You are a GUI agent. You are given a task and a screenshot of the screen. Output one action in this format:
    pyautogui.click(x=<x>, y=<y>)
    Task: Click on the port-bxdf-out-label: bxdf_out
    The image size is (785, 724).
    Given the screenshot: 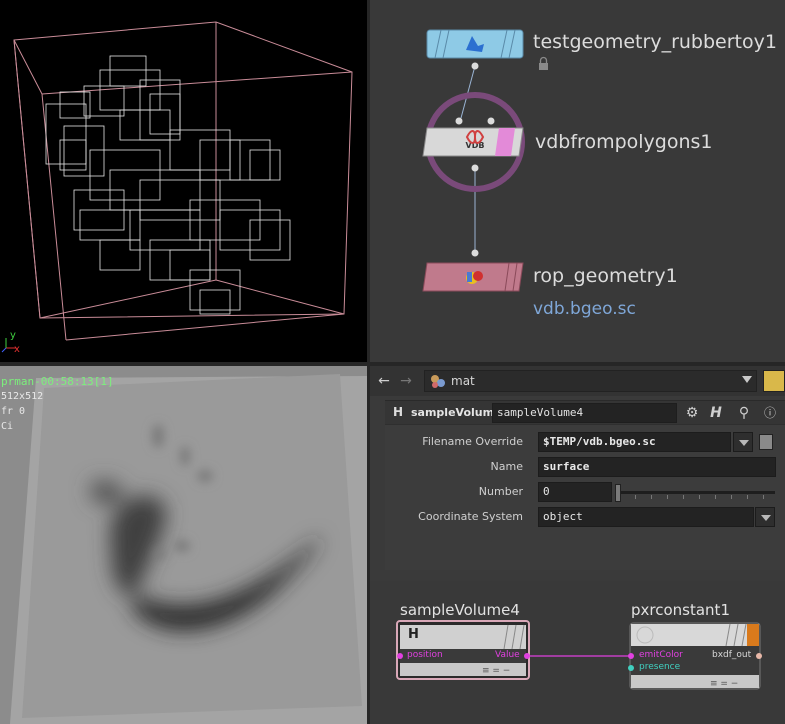 What is the action you would take?
    pyautogui.click(x=731, y=655)
    